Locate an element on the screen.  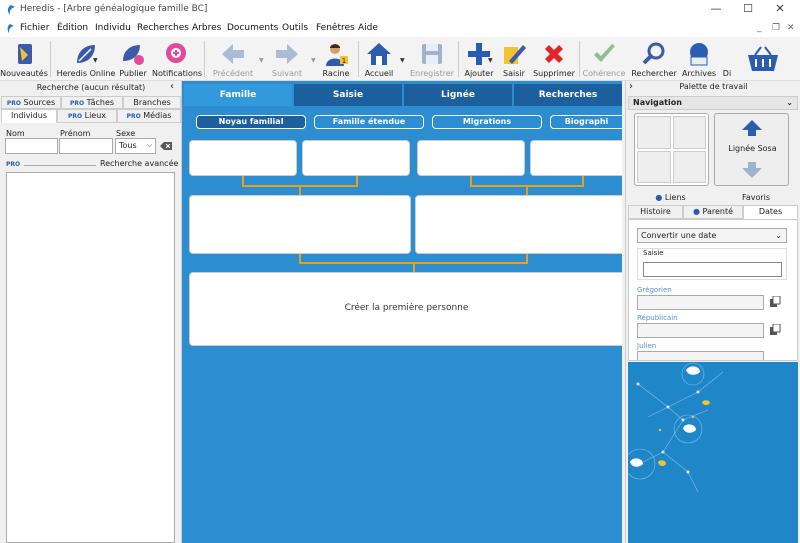
news-icon is located at coordinates (25, 54).